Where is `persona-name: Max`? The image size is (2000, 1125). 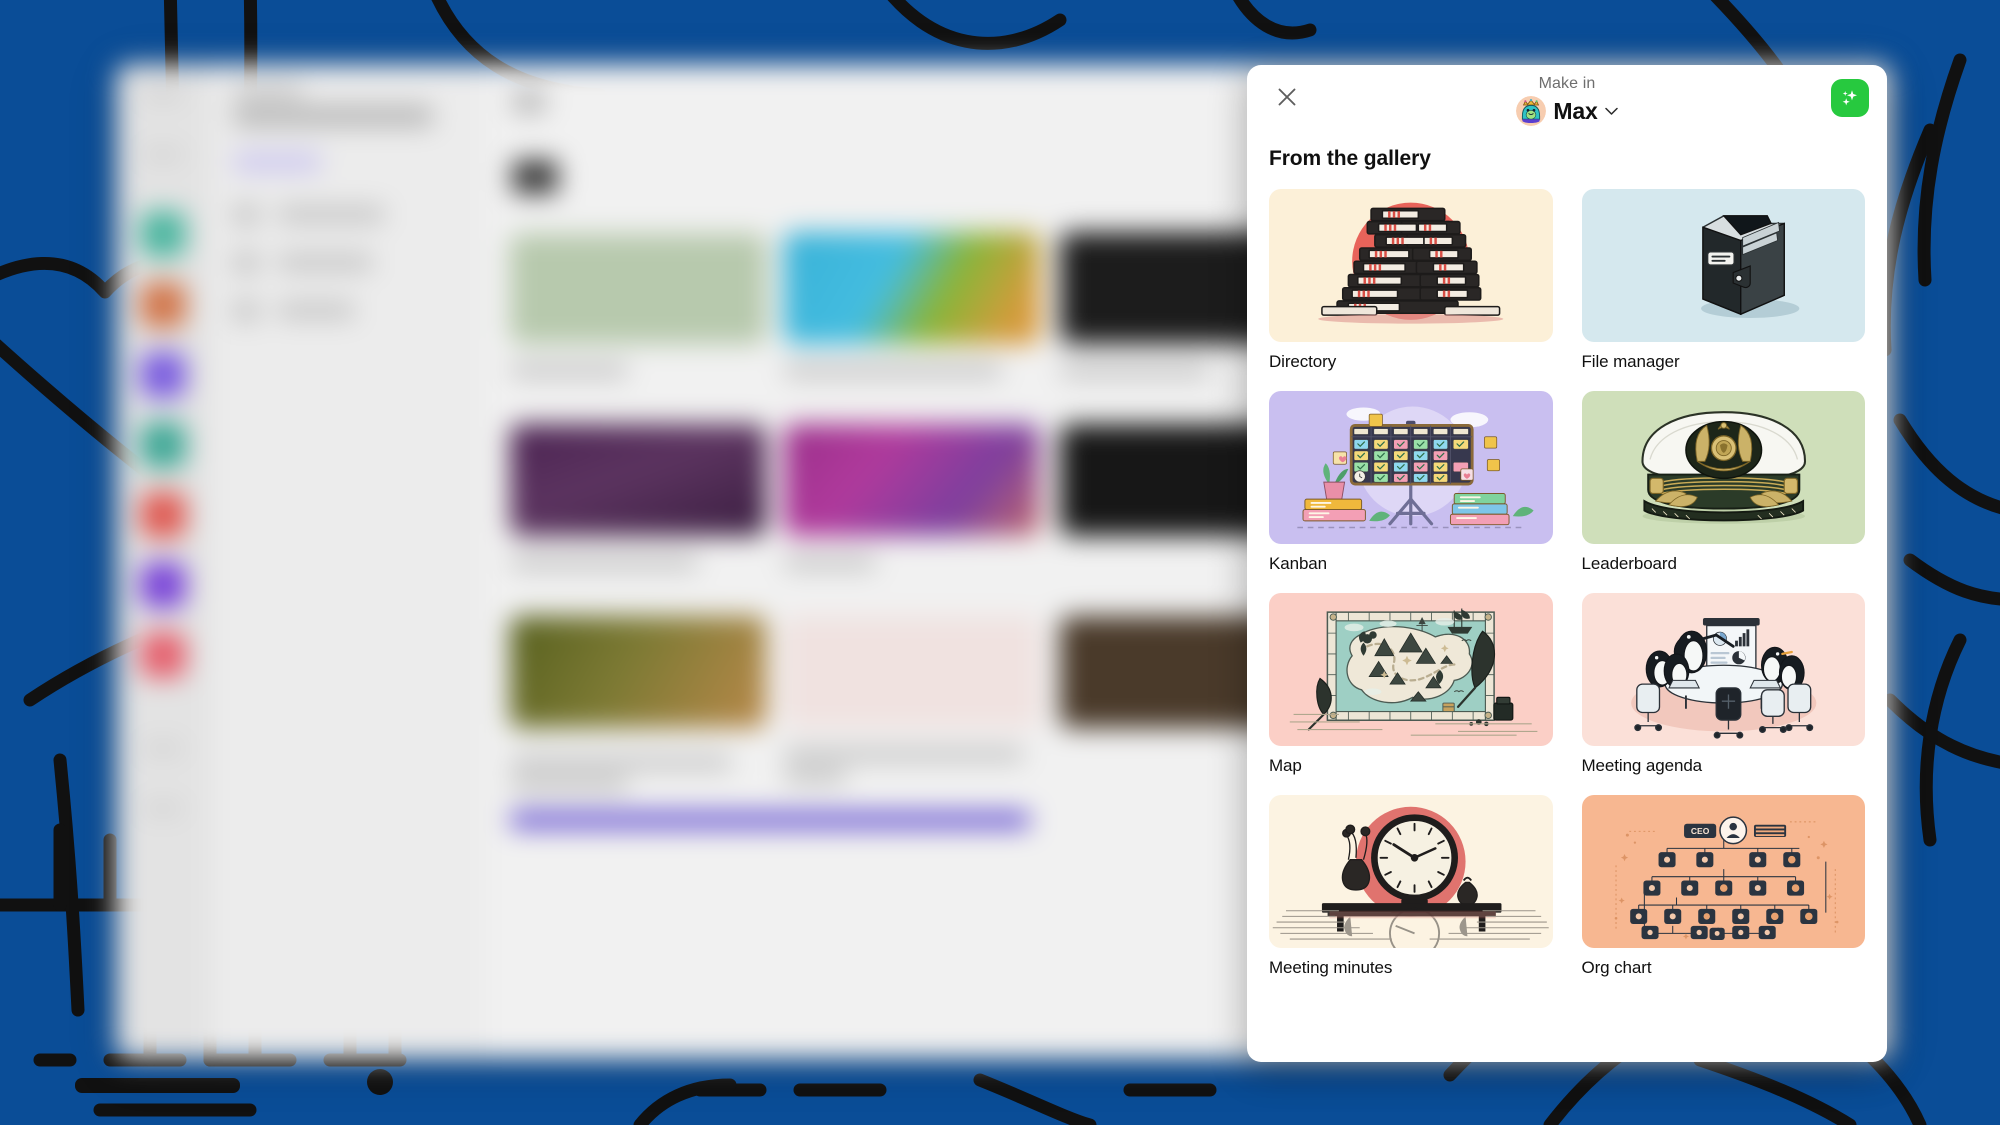
persona-name: Max is located at coordinates (1575, 110).